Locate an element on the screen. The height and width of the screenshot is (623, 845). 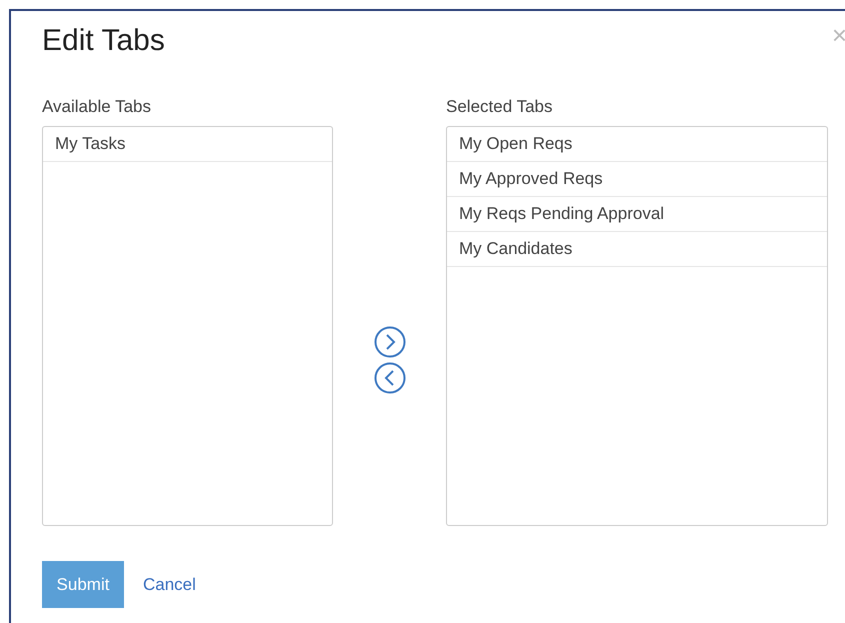
list-item: My Candidates is located at coordinates (637, 249).